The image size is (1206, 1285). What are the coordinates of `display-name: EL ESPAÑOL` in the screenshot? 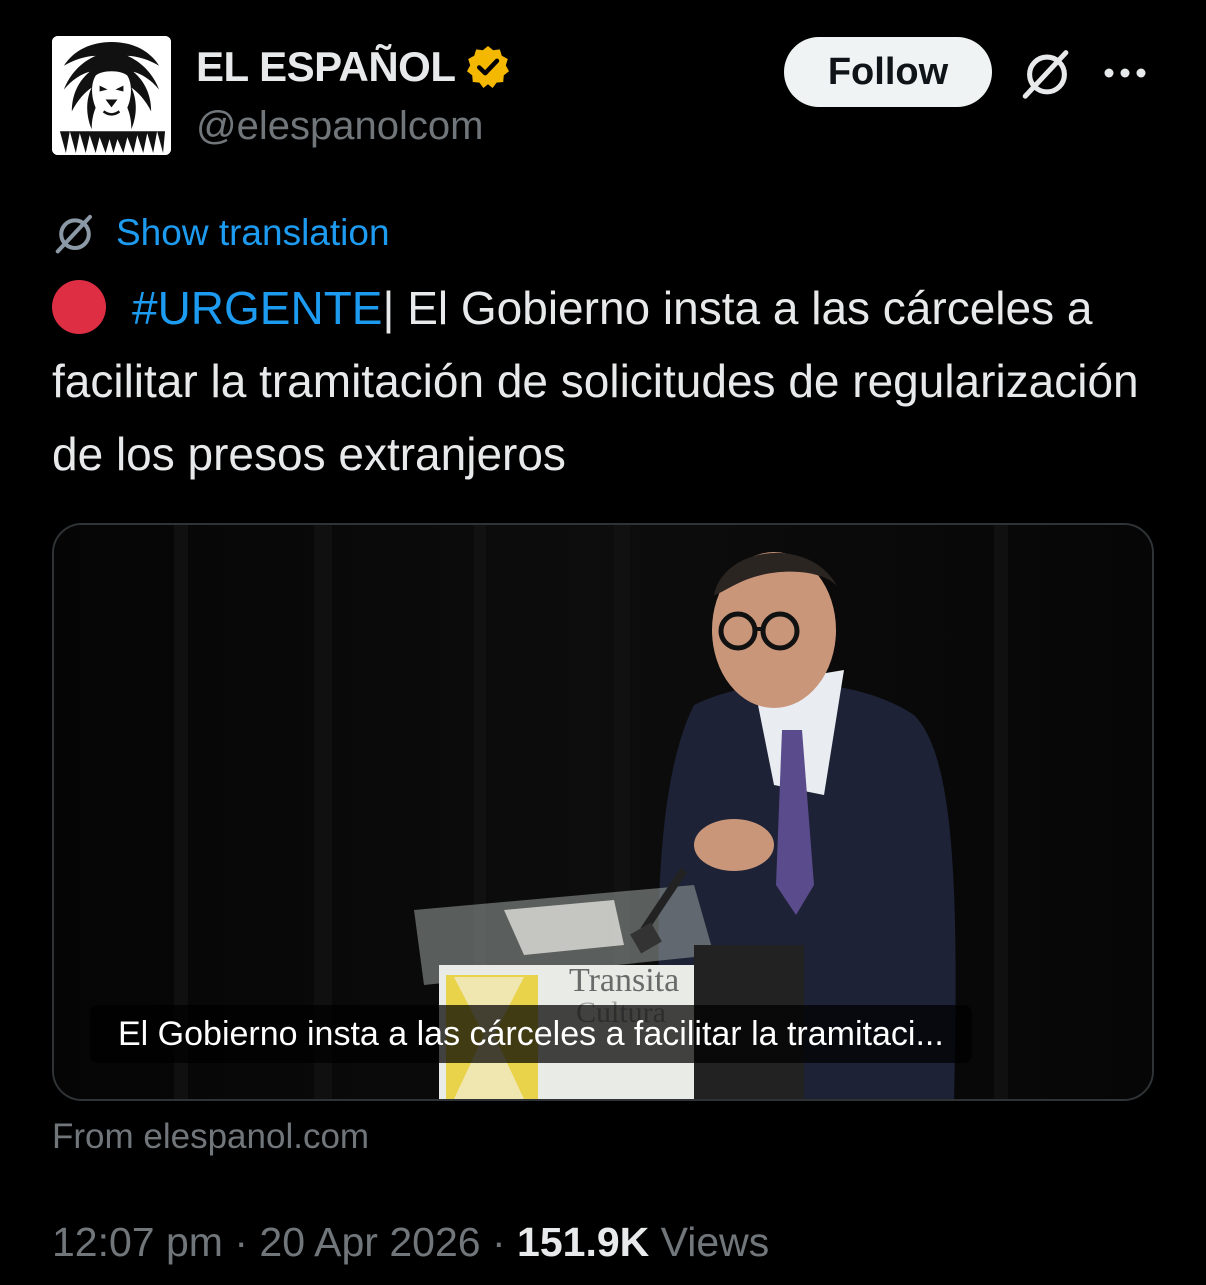 It's located at (354, 67).